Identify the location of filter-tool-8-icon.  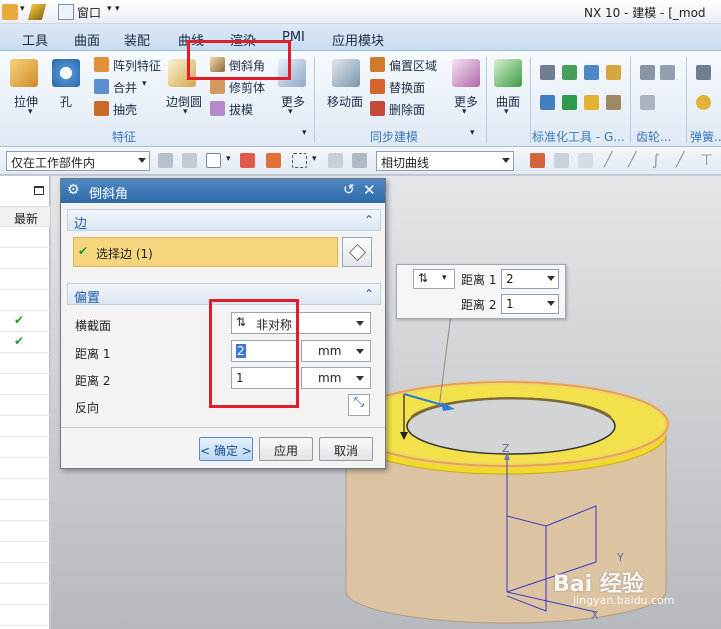
(561, 160).